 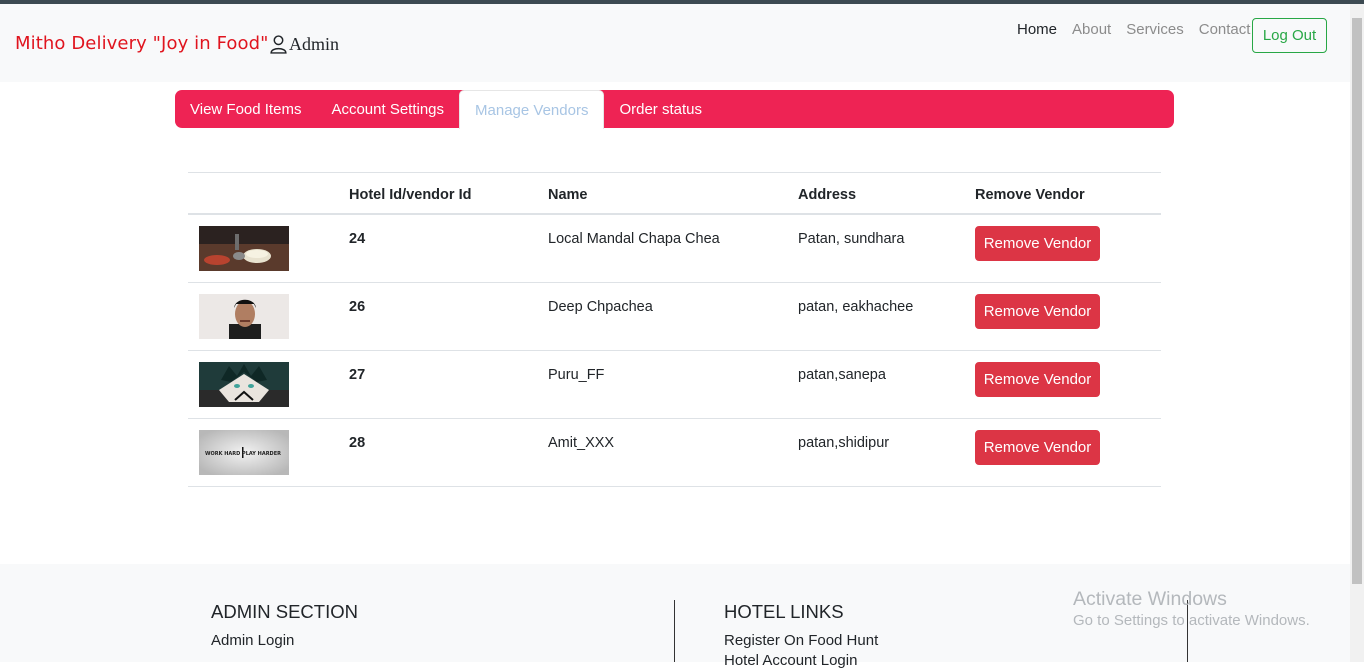 I want to click on admin-section-title: ADMIN SECTION, so click(x=284, y=611).